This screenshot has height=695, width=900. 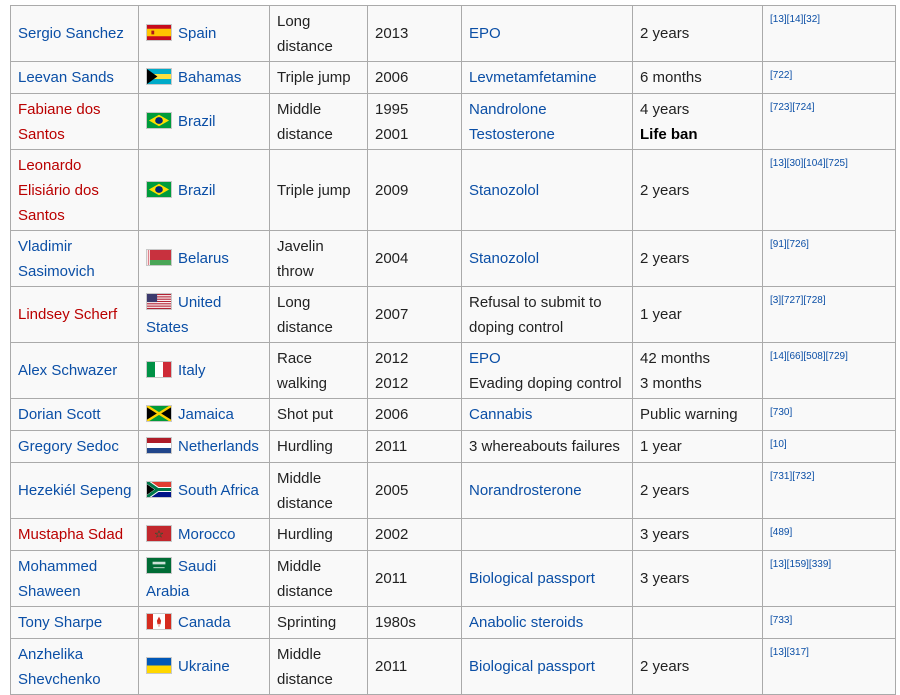 I want to click on event-cell: Hurdling, so click(x=318, y=446).